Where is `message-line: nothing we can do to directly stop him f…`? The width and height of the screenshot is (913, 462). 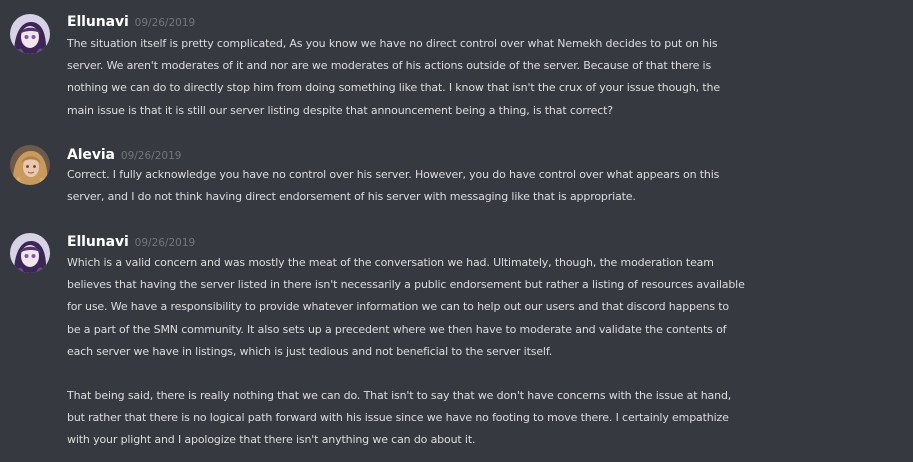 message-line: nothing we can do to directly stop him f… is located at coordinates (393, 88).